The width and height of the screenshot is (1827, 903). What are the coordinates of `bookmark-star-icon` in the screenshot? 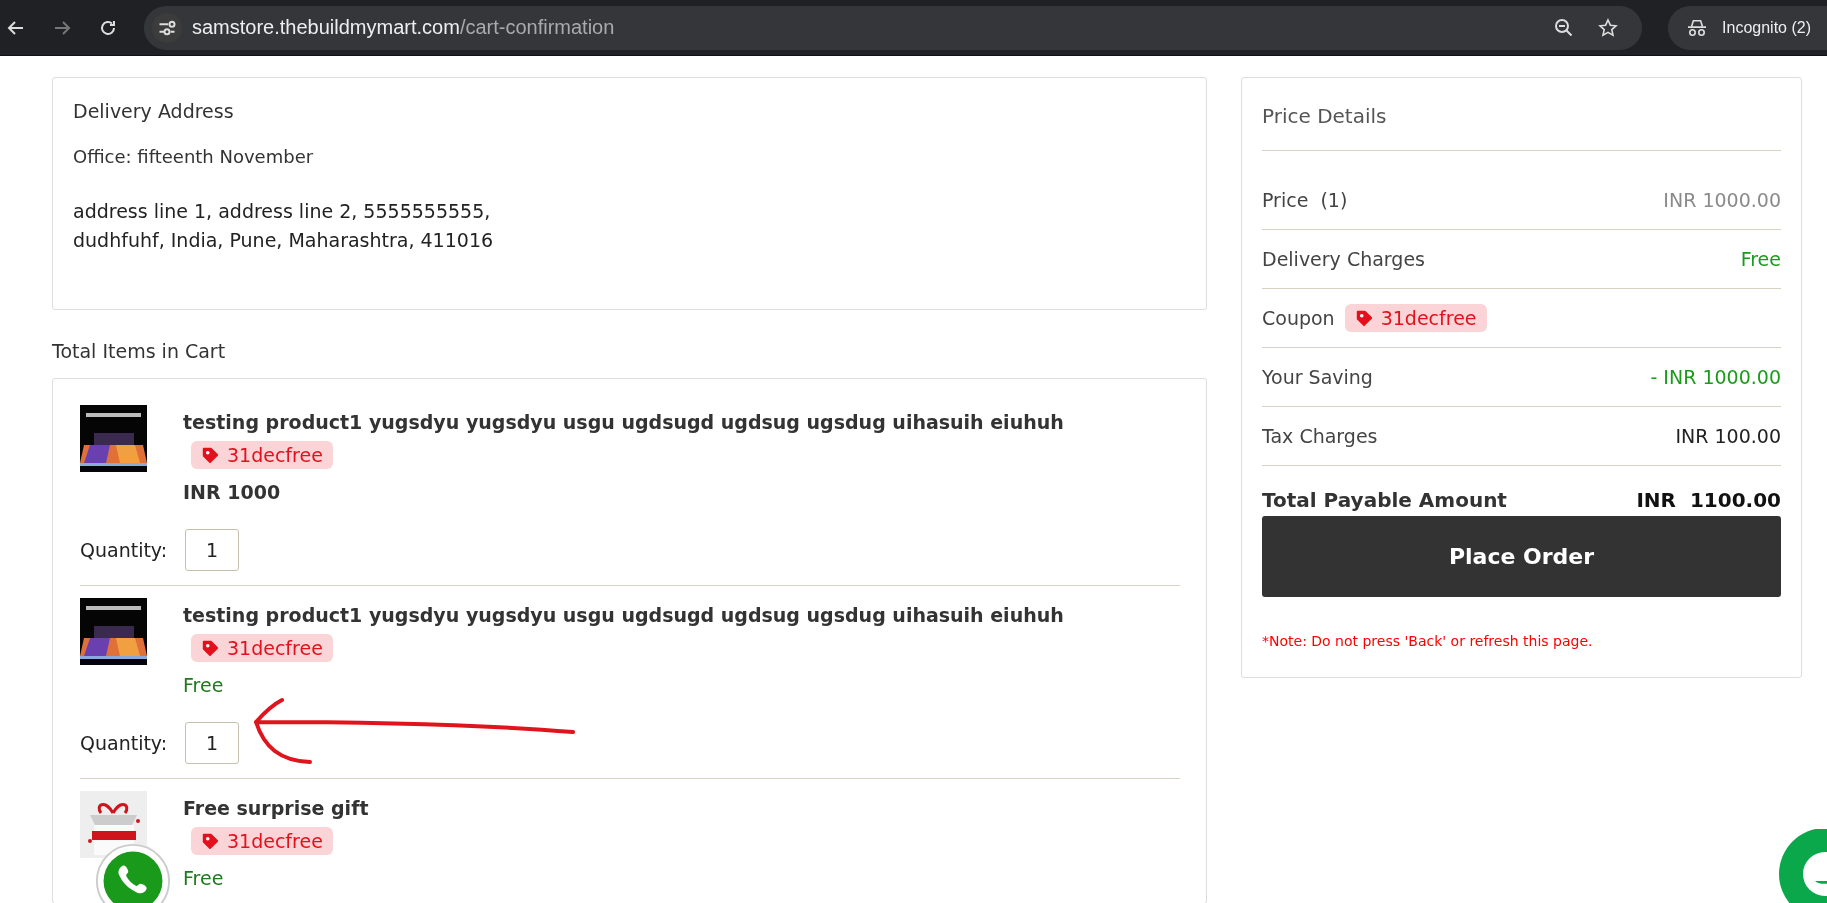 It's located at (1608, 27).